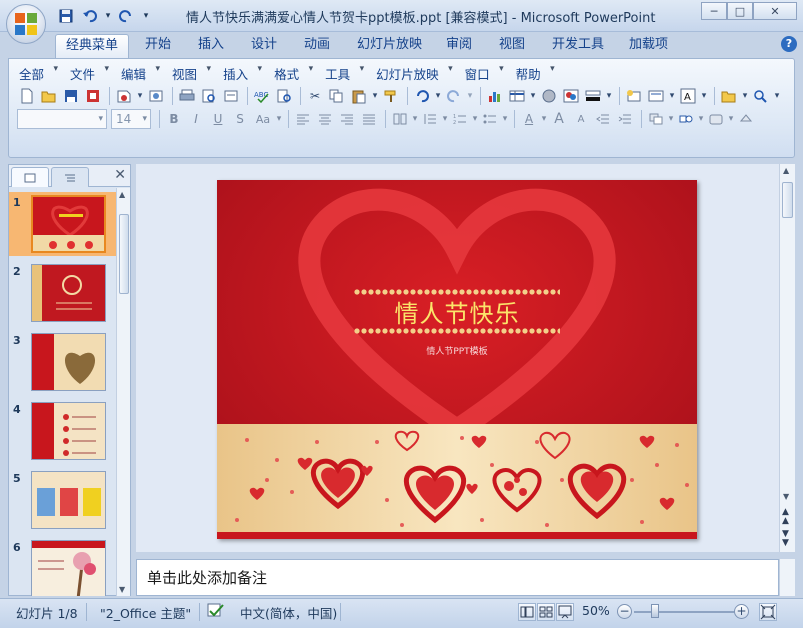 The width and height of the screenshot is (803, 628). What do you see at coordinates (93, 96) in the screenshot?
I see `permission-icon` at bounding box center [93, 96].